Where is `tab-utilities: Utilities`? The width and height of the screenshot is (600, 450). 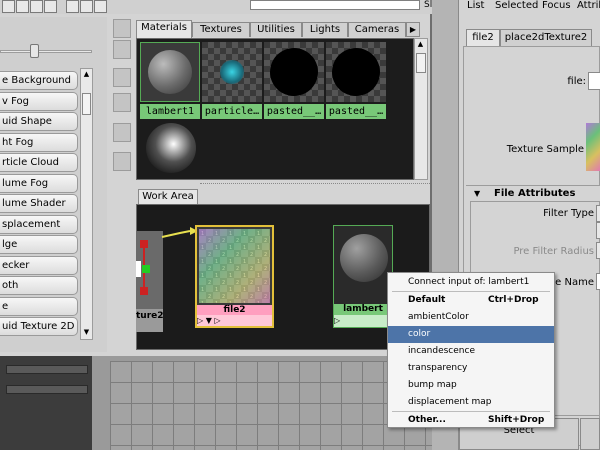 tab-utilities: Utilities is located at coordinates (276, 29).